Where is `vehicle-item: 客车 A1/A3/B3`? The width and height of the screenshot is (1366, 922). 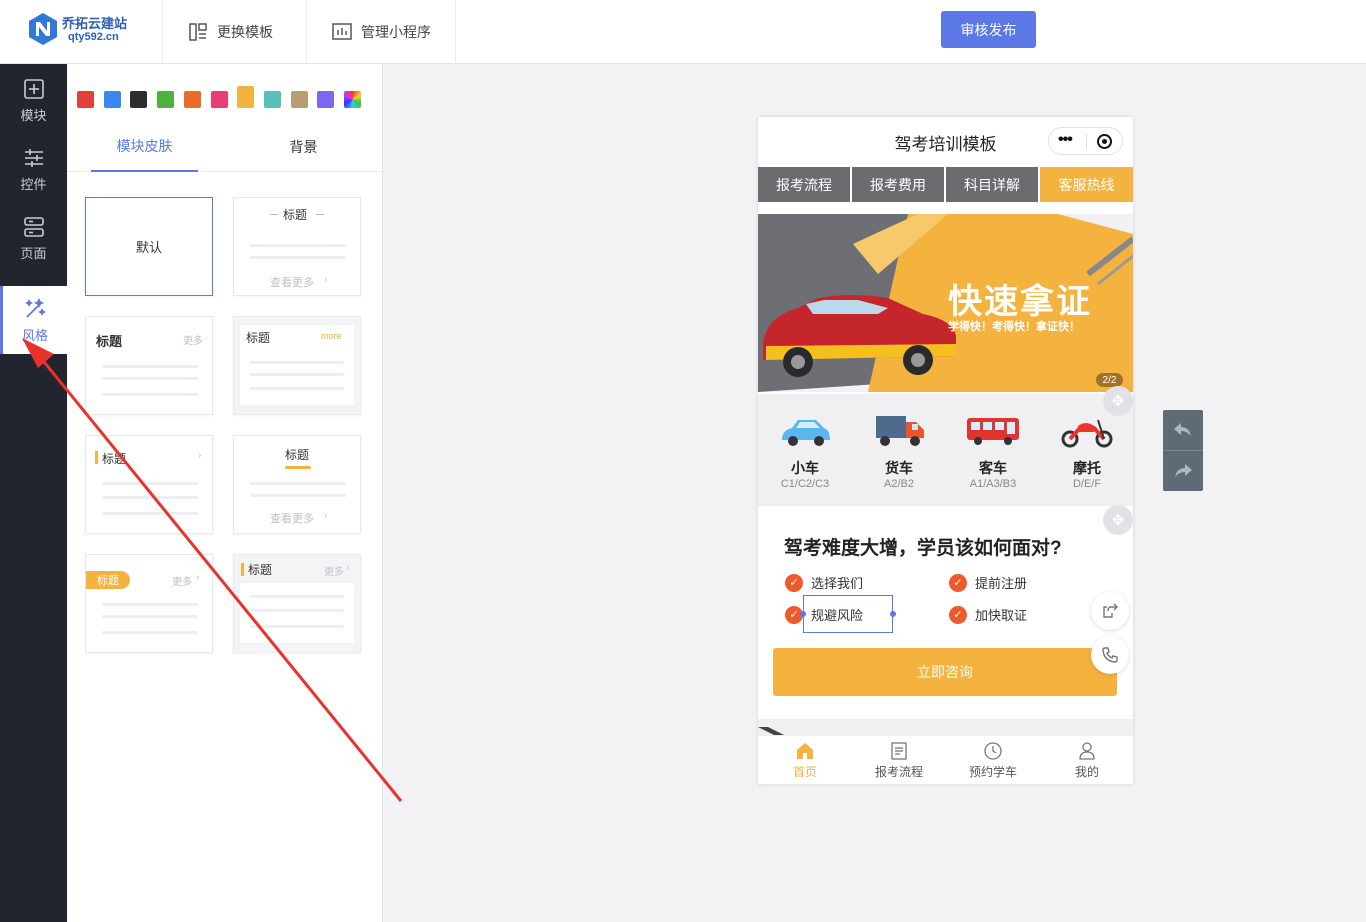 vehicle-item: 客车 A1/A3/B3 is located at coordinates (993, 457).